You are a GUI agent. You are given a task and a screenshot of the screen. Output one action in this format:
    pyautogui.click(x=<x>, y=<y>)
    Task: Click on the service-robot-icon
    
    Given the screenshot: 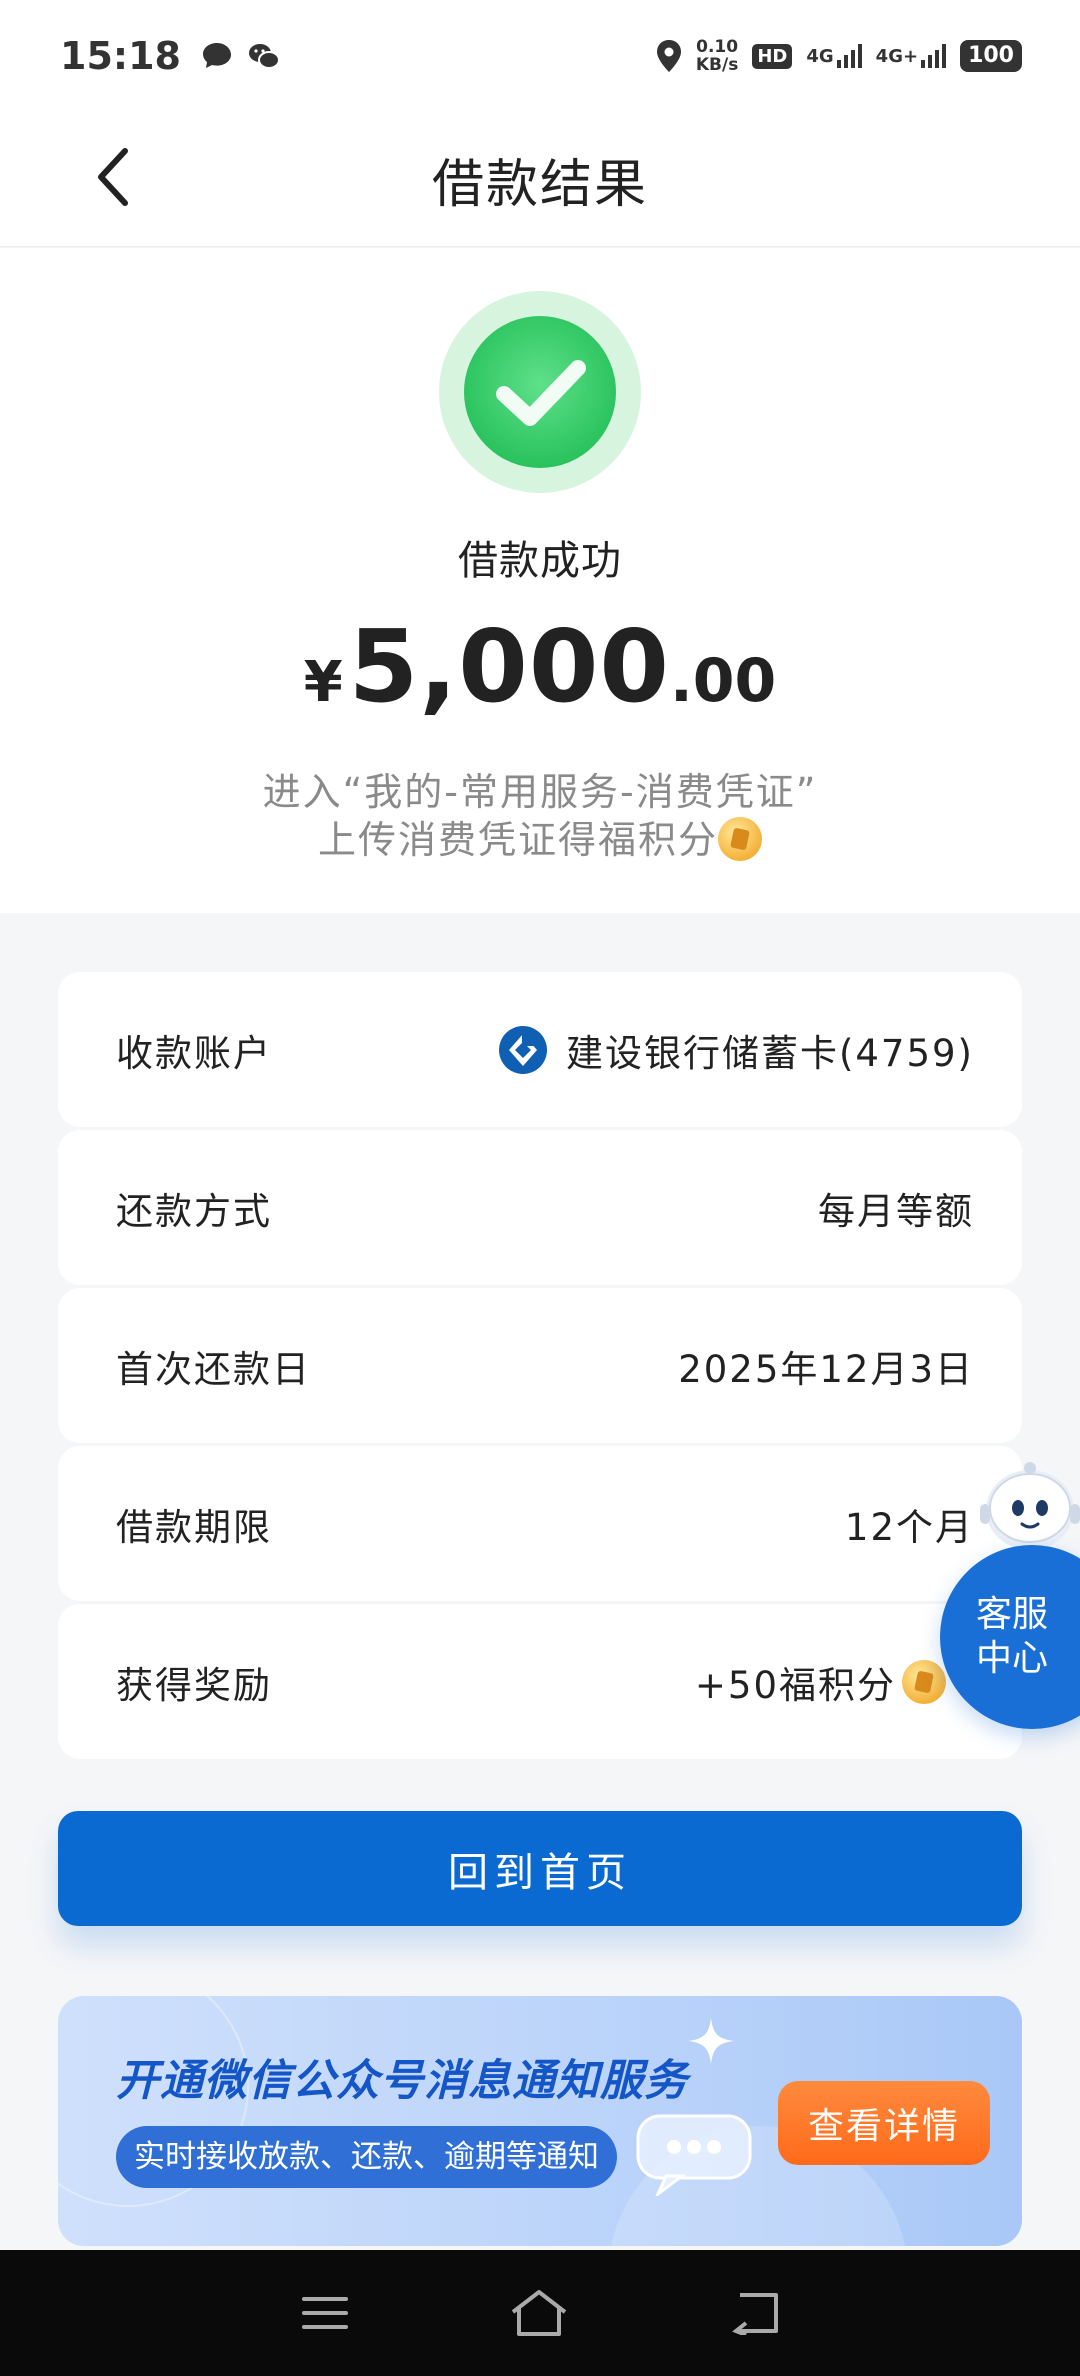 What is the action you would take?
    pyautogui.click(x=1030, y=1506)
    